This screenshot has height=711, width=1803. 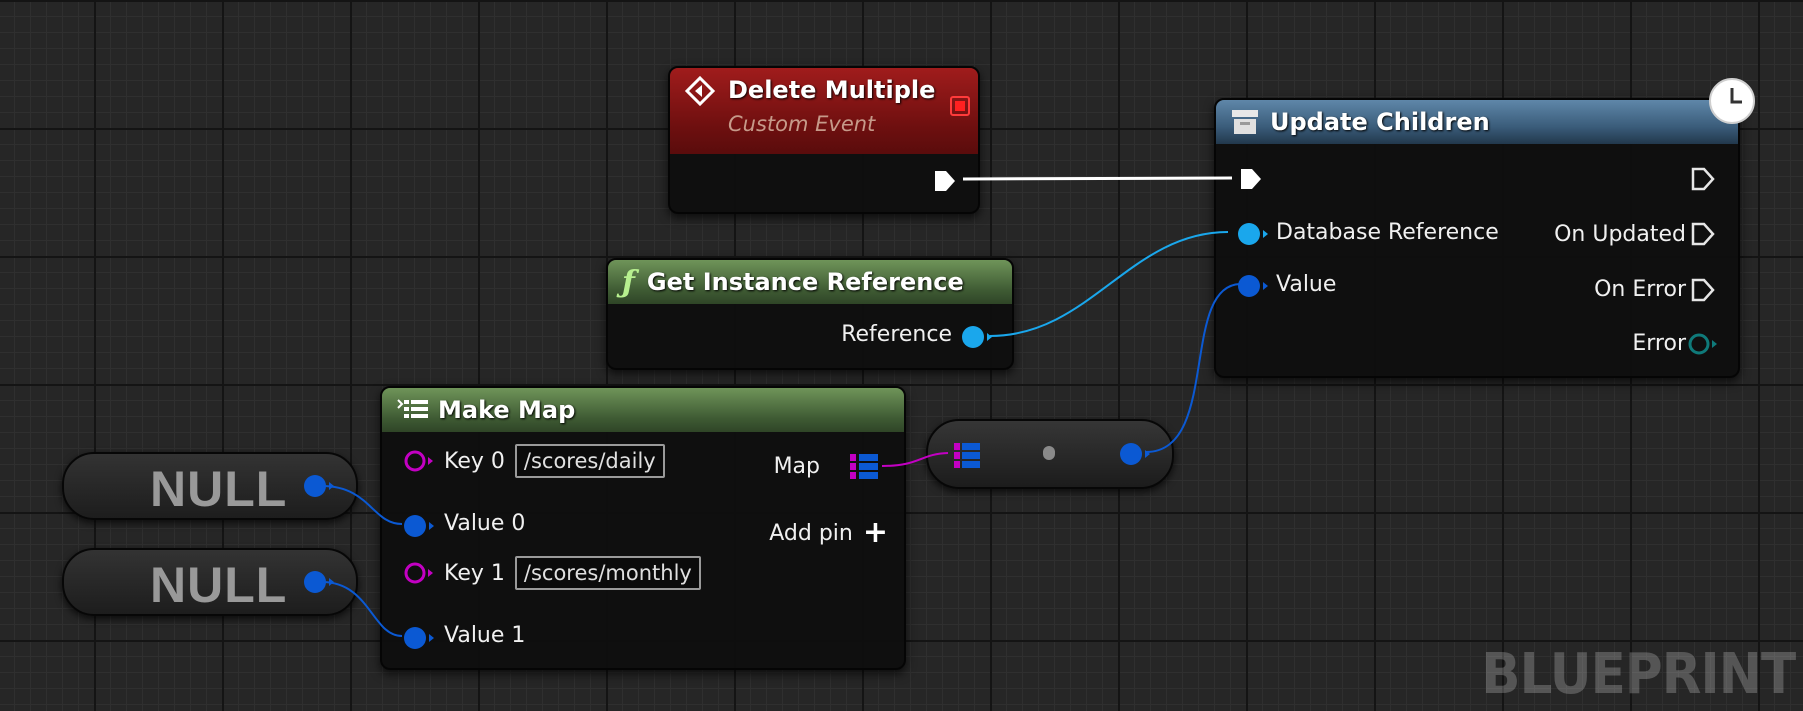 What do you see at coordinates (1097, 178) in the screenshot?
I see `exec-wire` at bounding box center [1097, 178].